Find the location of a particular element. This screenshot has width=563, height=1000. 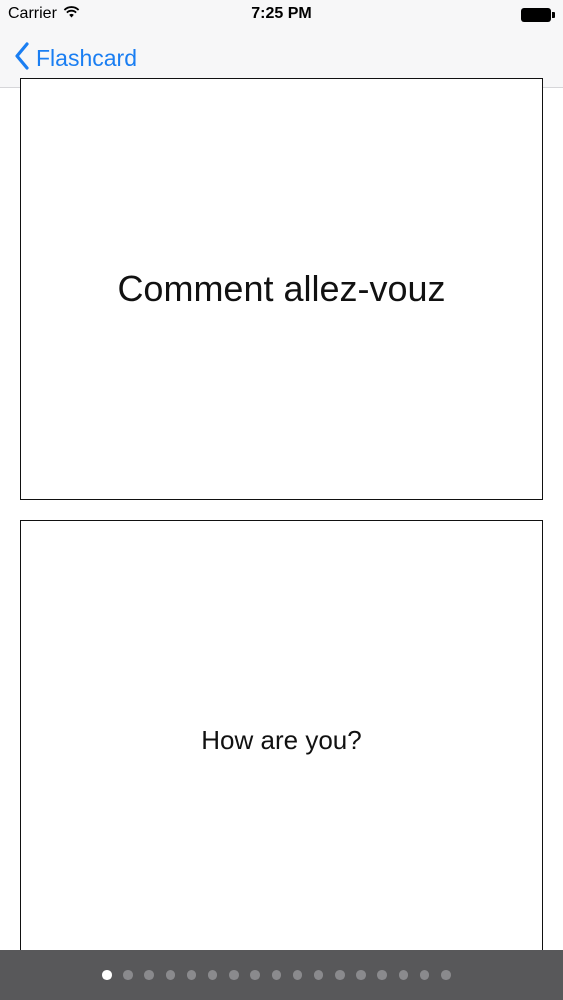

back-button-label: Flashcard is located at coordinates (86, 57).